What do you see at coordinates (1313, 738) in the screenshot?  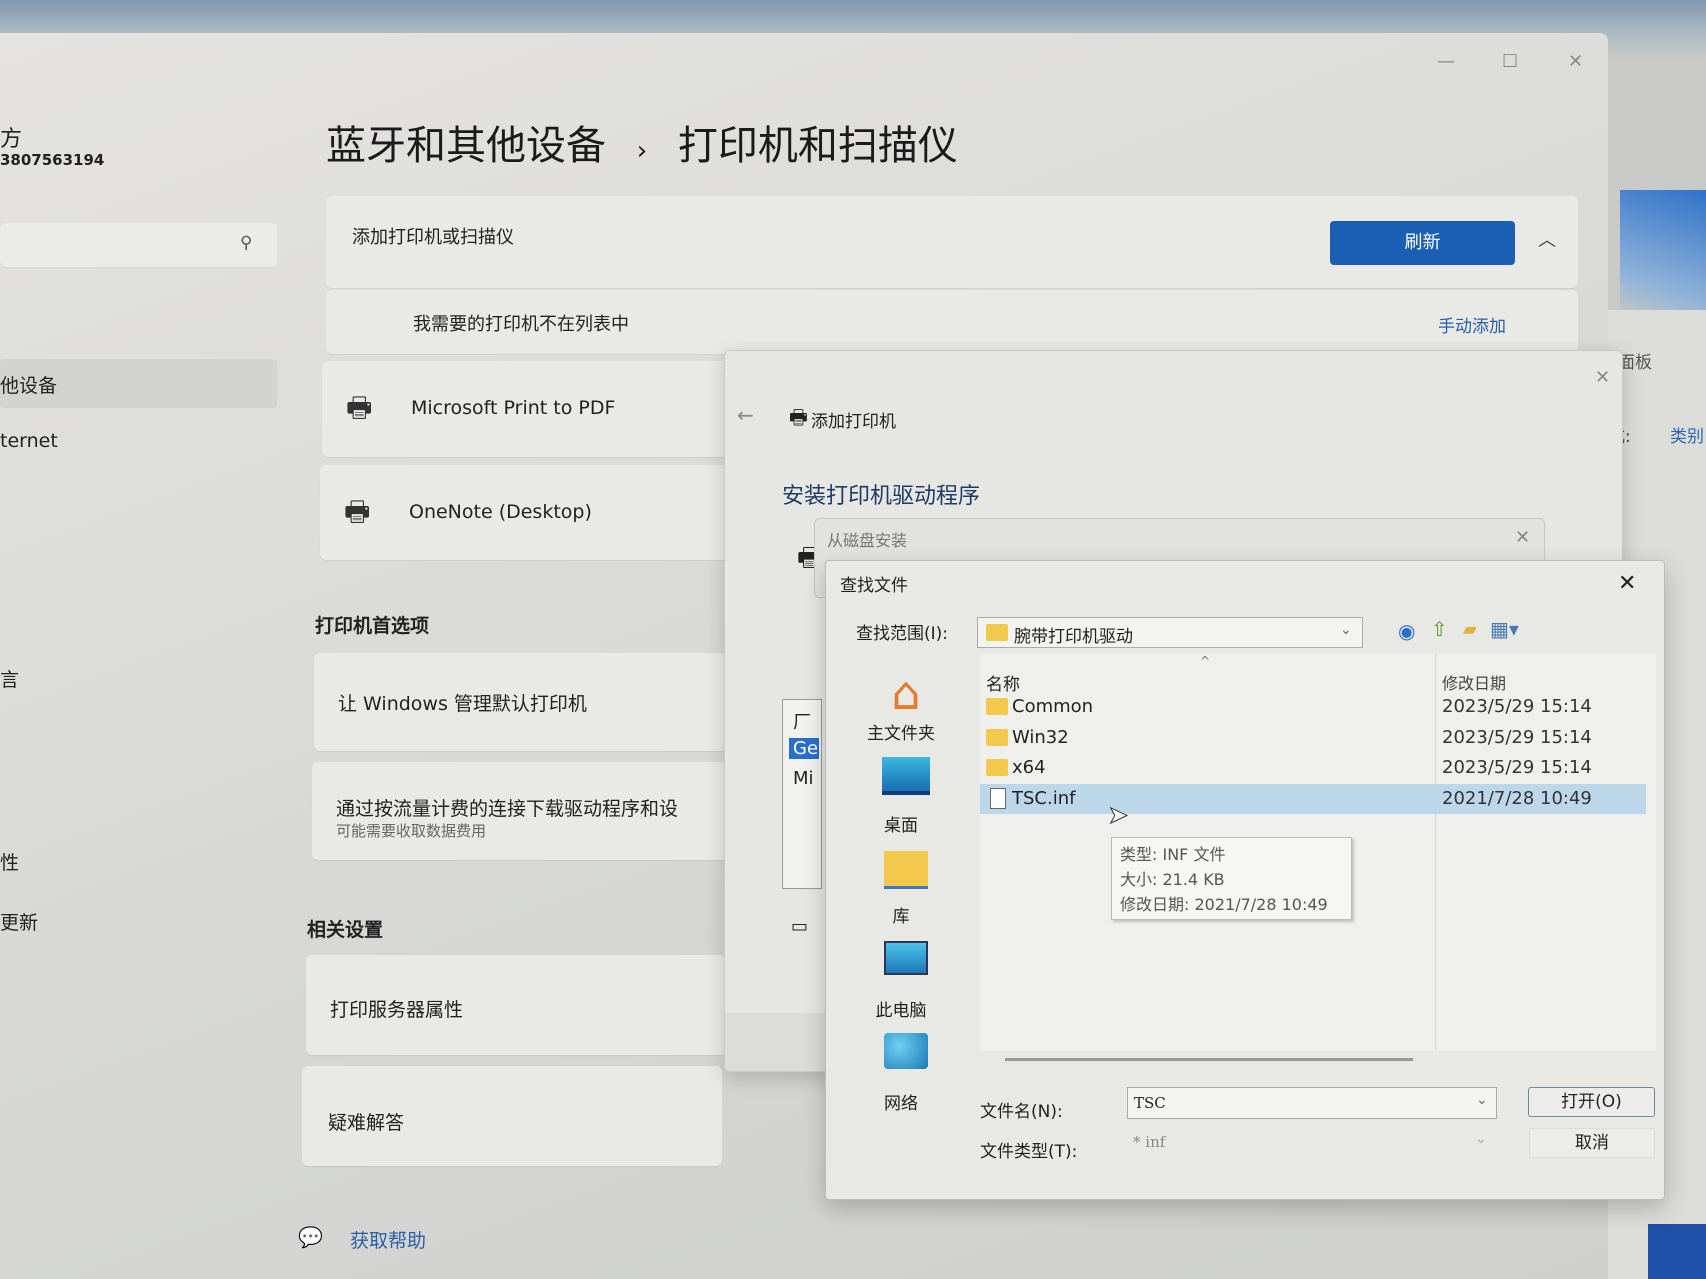 I see `file-row: Win32 2023/5/29 15:14` at bounding box center [1313, 738].